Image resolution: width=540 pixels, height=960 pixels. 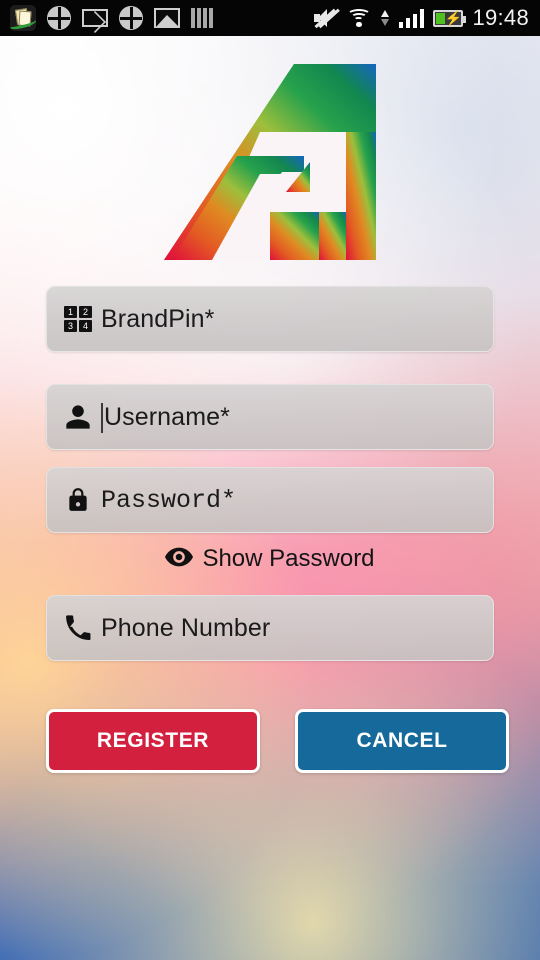 I want to click on status-bar-notifications, so click(x=156, y=18).